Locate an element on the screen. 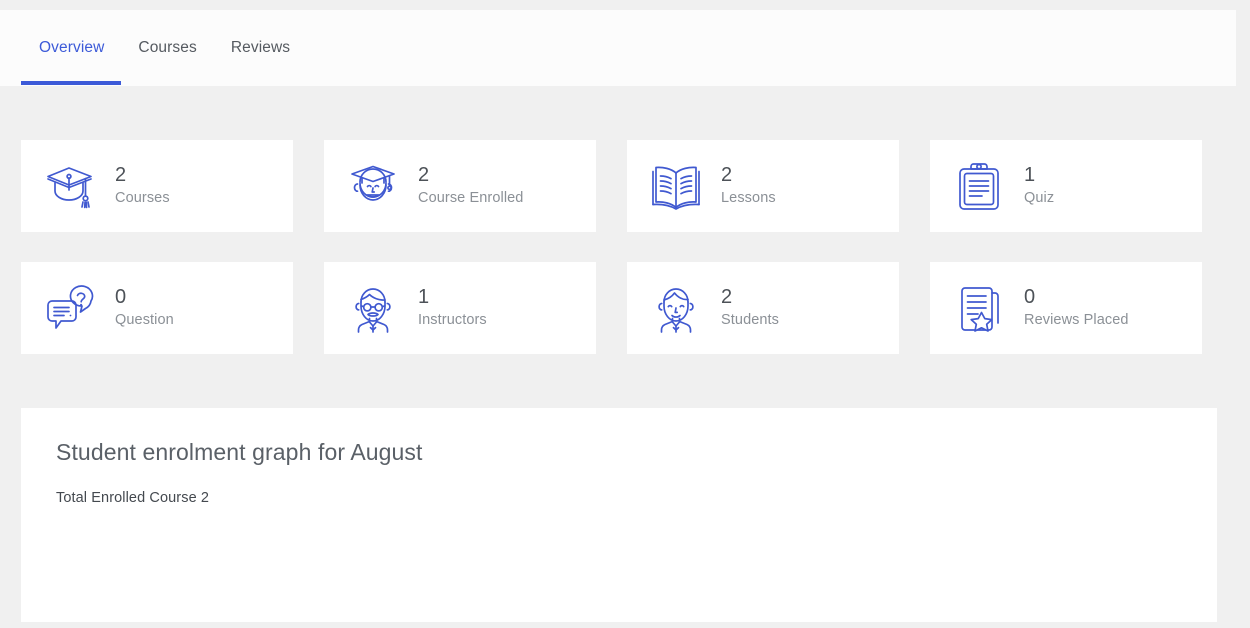 This screenshot has width=1250, height=628. tab-courses: Courses is located at coordinates (167, 48).